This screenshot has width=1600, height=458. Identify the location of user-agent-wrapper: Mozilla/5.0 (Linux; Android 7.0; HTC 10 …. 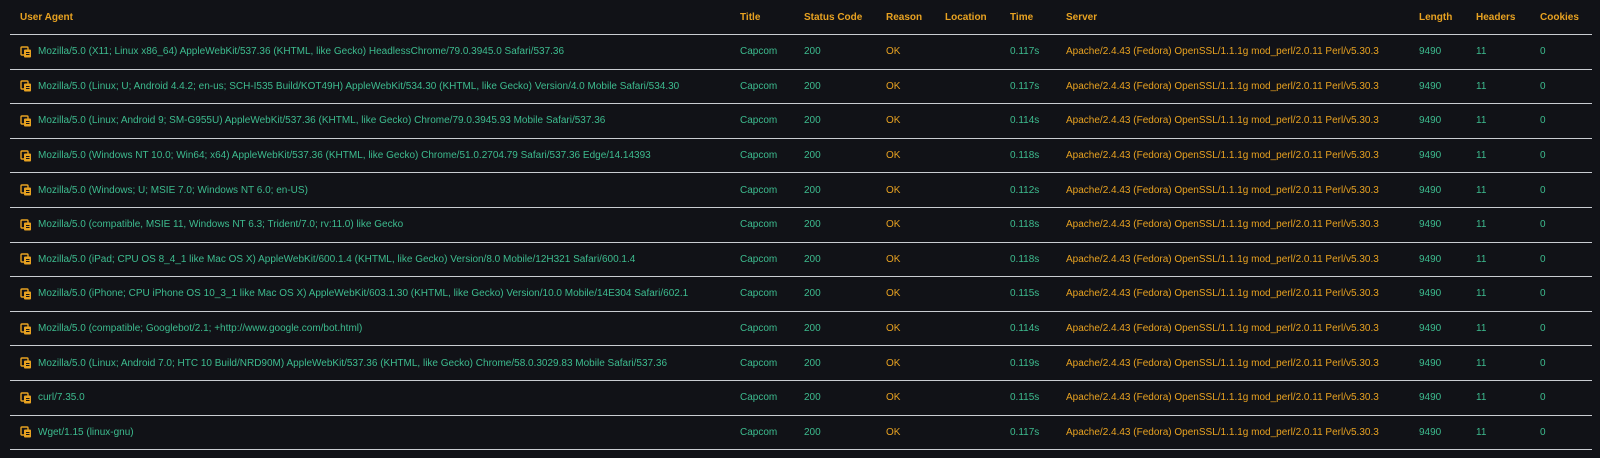
(375, 363).